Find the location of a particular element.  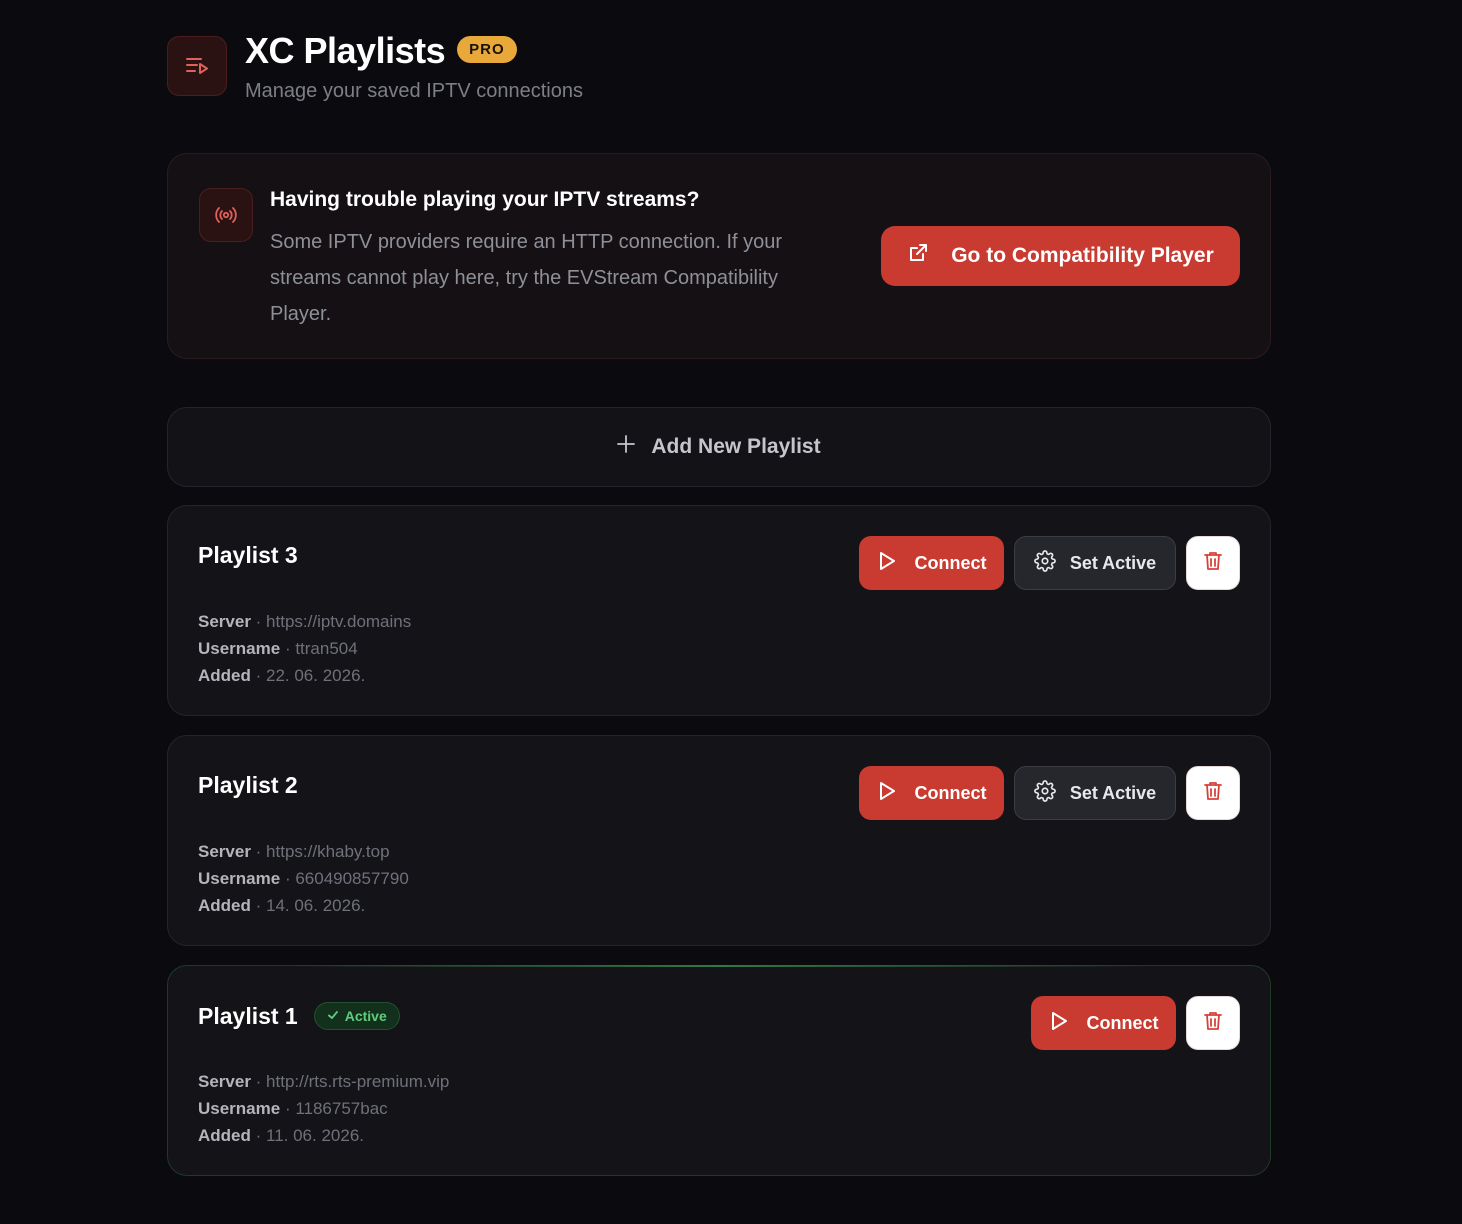

playlist-name-text: Playlist 3 is located at coordinates (248, 555).